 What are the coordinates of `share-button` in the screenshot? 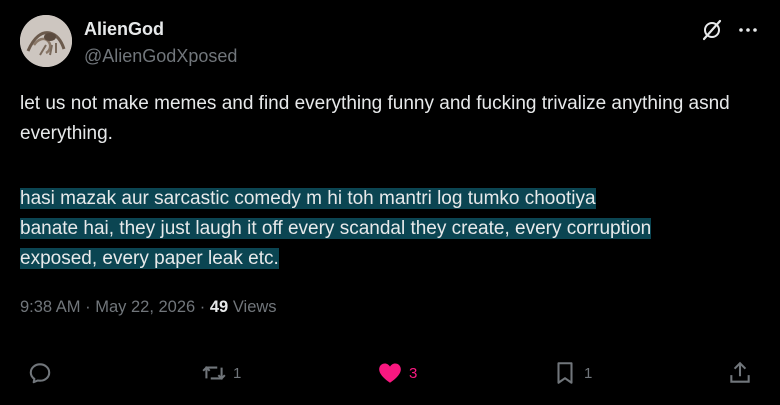 It's located at (740, 373).